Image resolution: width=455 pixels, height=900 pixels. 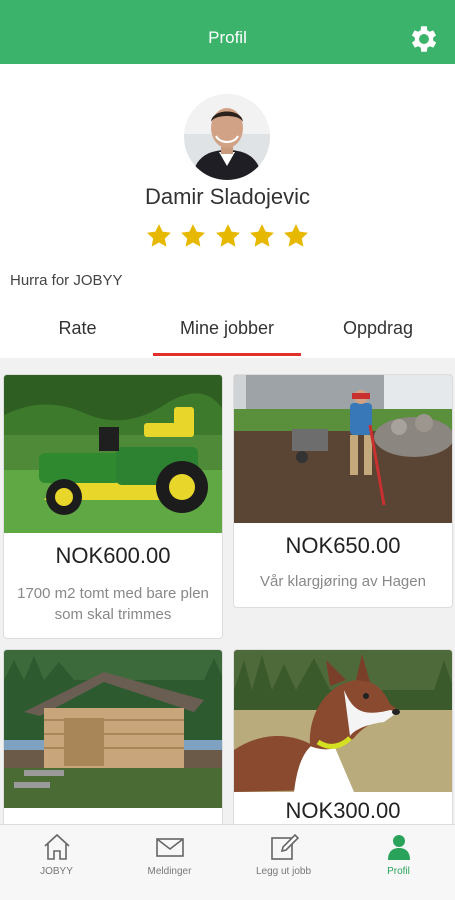 I want to click on job-image-dog, so click(x=343, y=721).